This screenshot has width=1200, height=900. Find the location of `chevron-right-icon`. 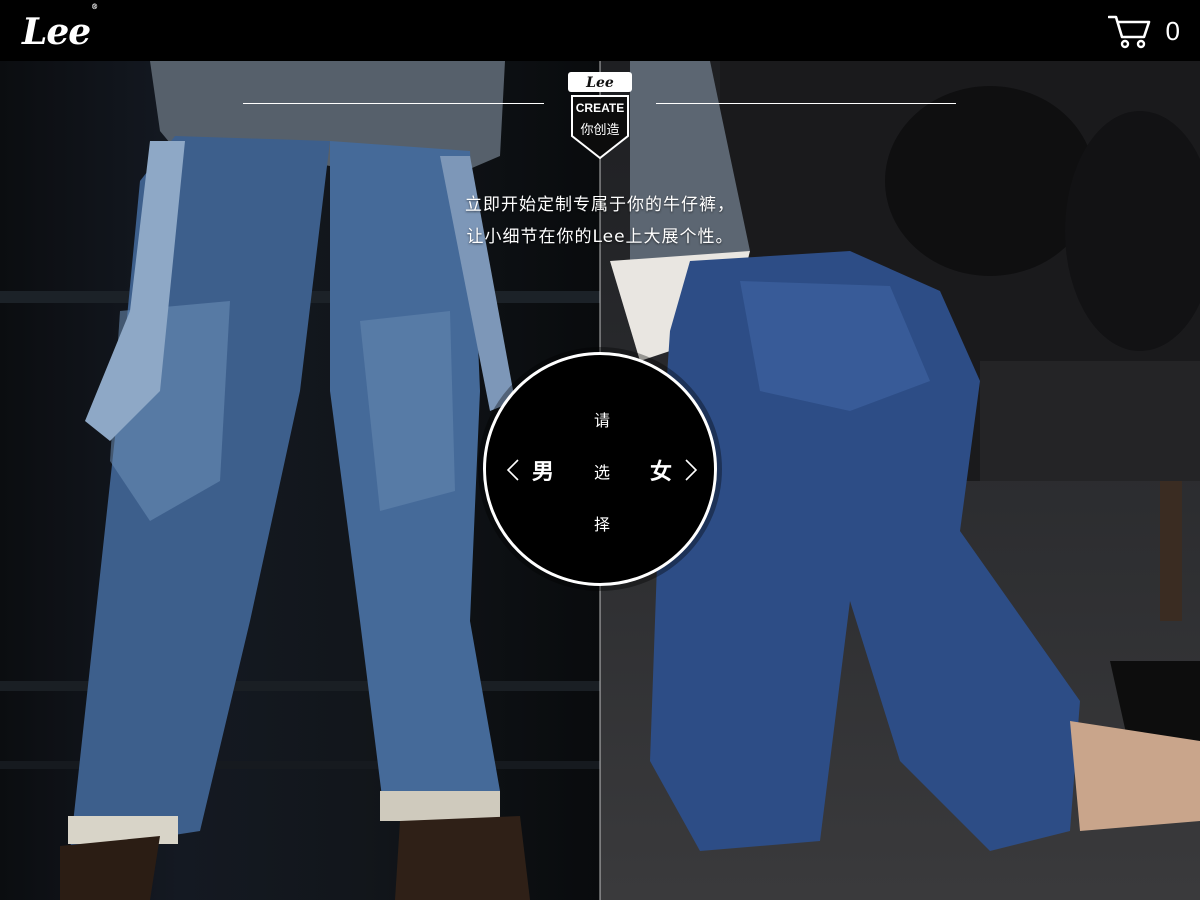

chevron-right-icon is located at coordinates (691, 470).